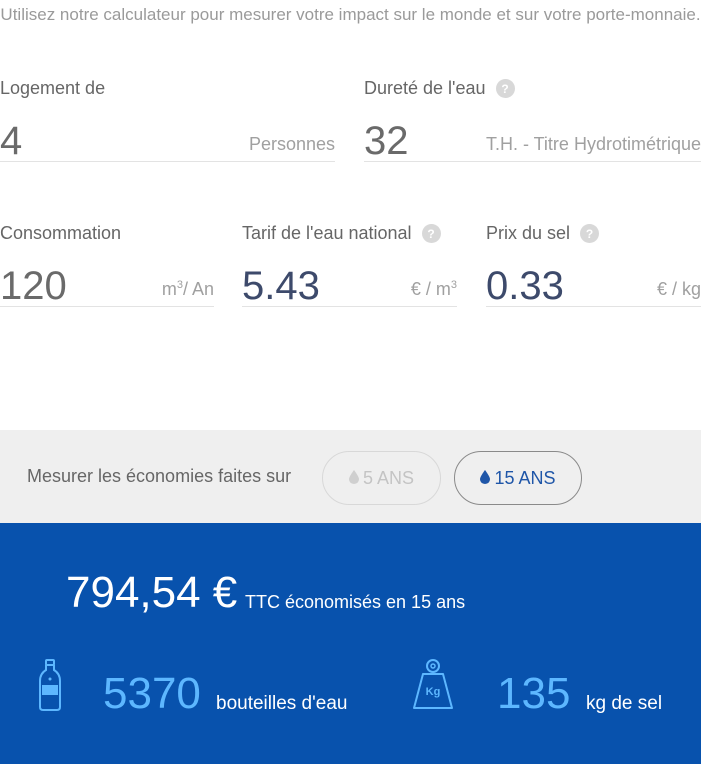  I want to click on weight-kg-icon: Kg, so click(433, 686).